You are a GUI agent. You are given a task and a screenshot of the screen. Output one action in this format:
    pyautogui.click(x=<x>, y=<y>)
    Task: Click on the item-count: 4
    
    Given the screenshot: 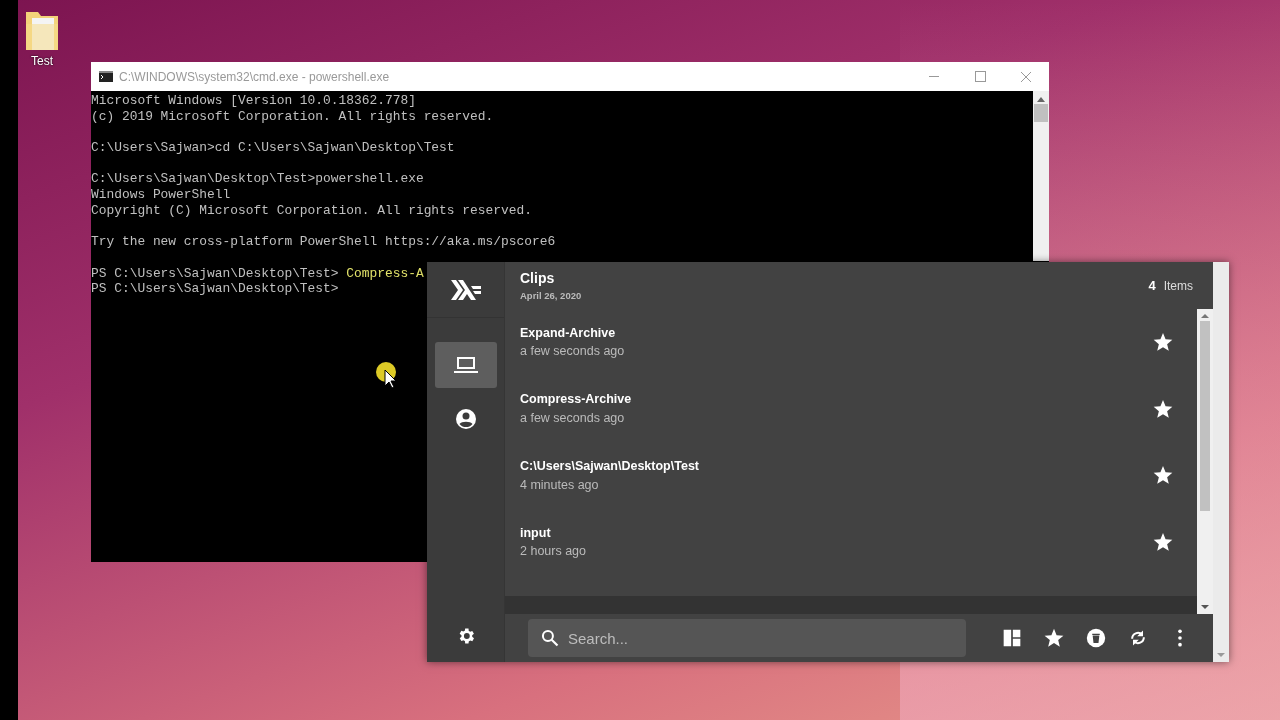 What is the action you would take?
    pyautogui.click(x=1152, y=285)
    